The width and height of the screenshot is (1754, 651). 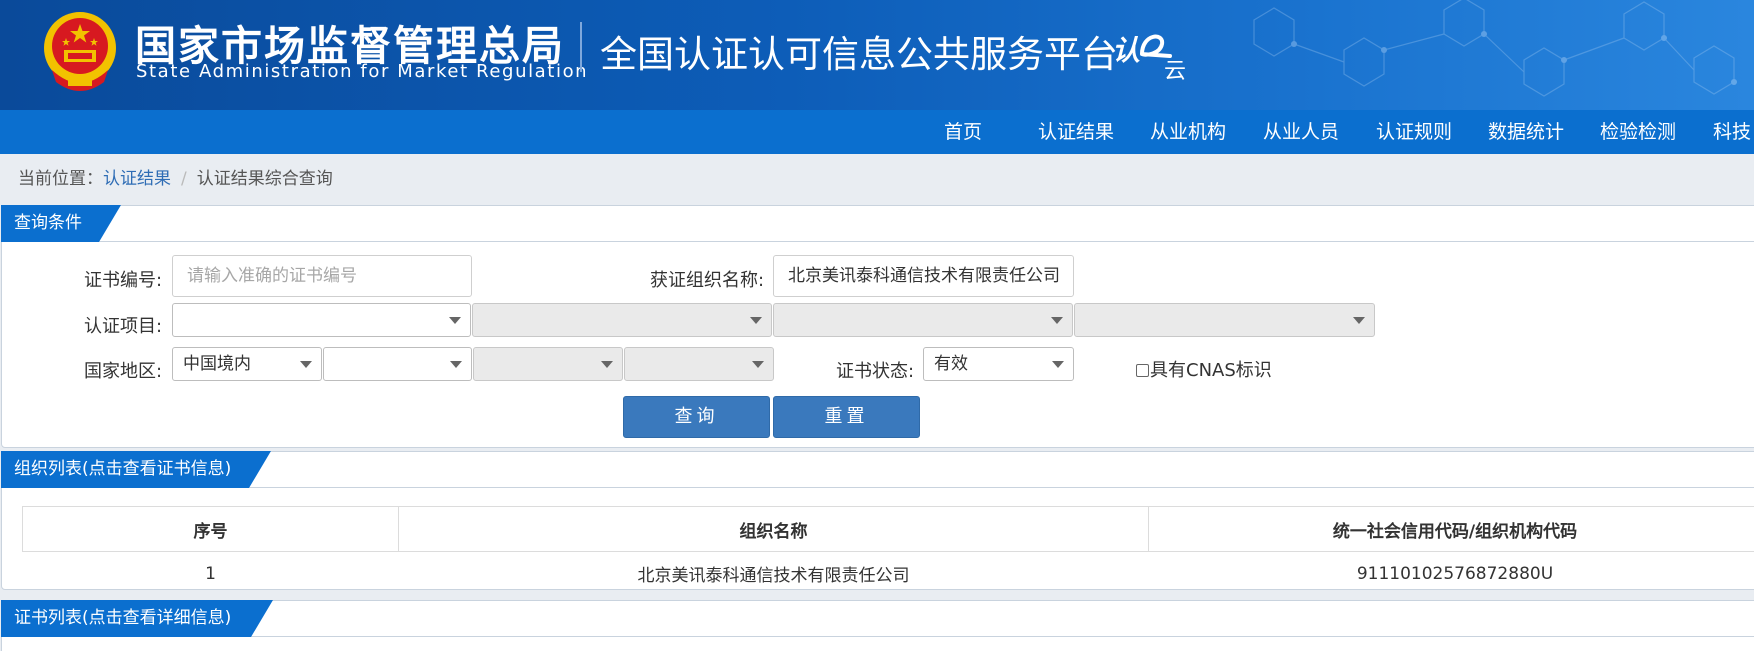 I want to click on cnas-checkbox-row: 具有CNAS标识, so click(x=1204, y=369).